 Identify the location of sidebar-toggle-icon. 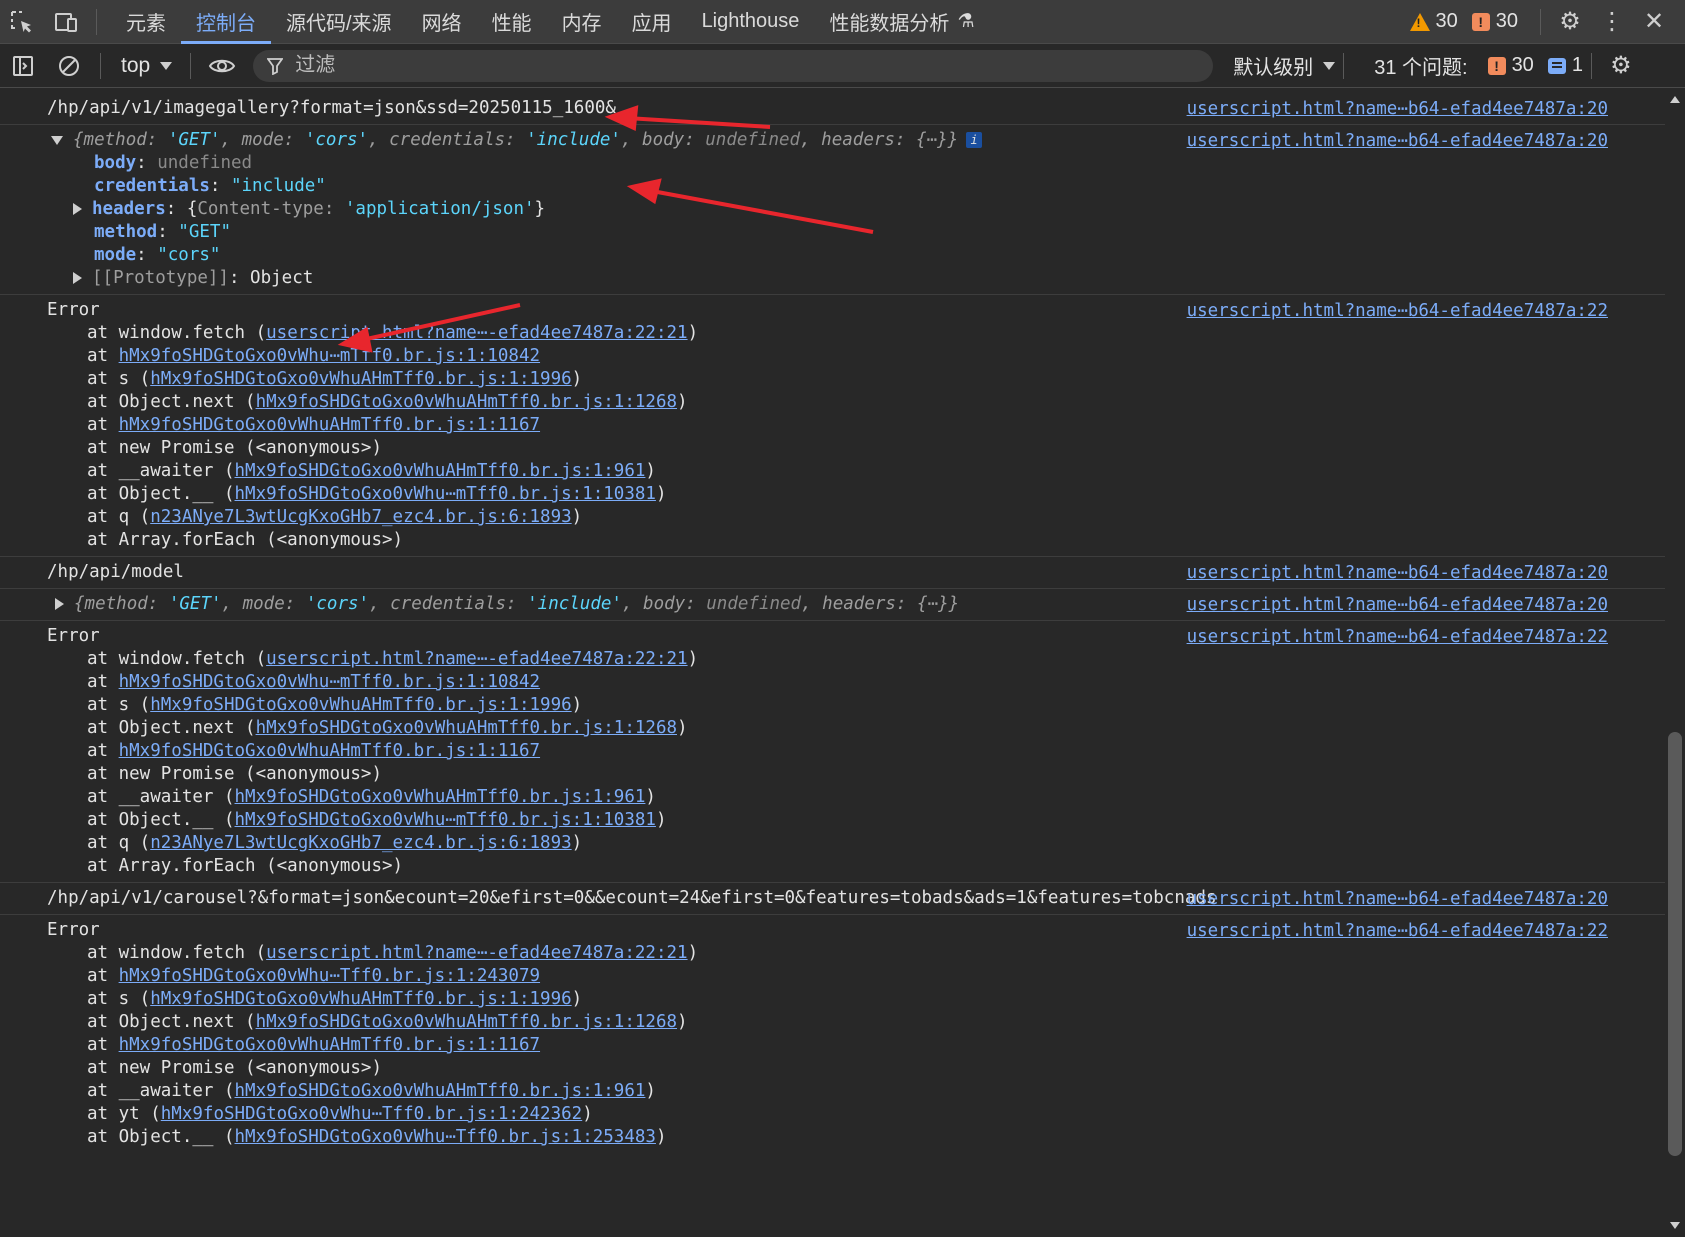
(23, 66).